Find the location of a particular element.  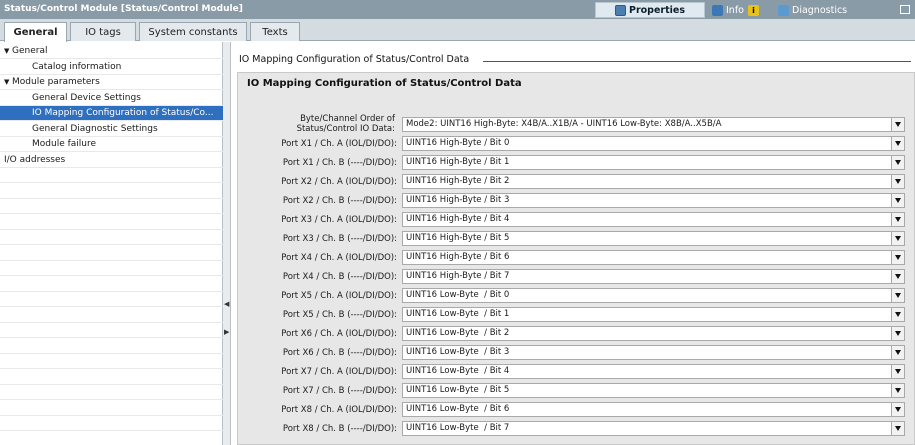

tree-item: General Diagnostic Settings is located at coordinates (111, 129).